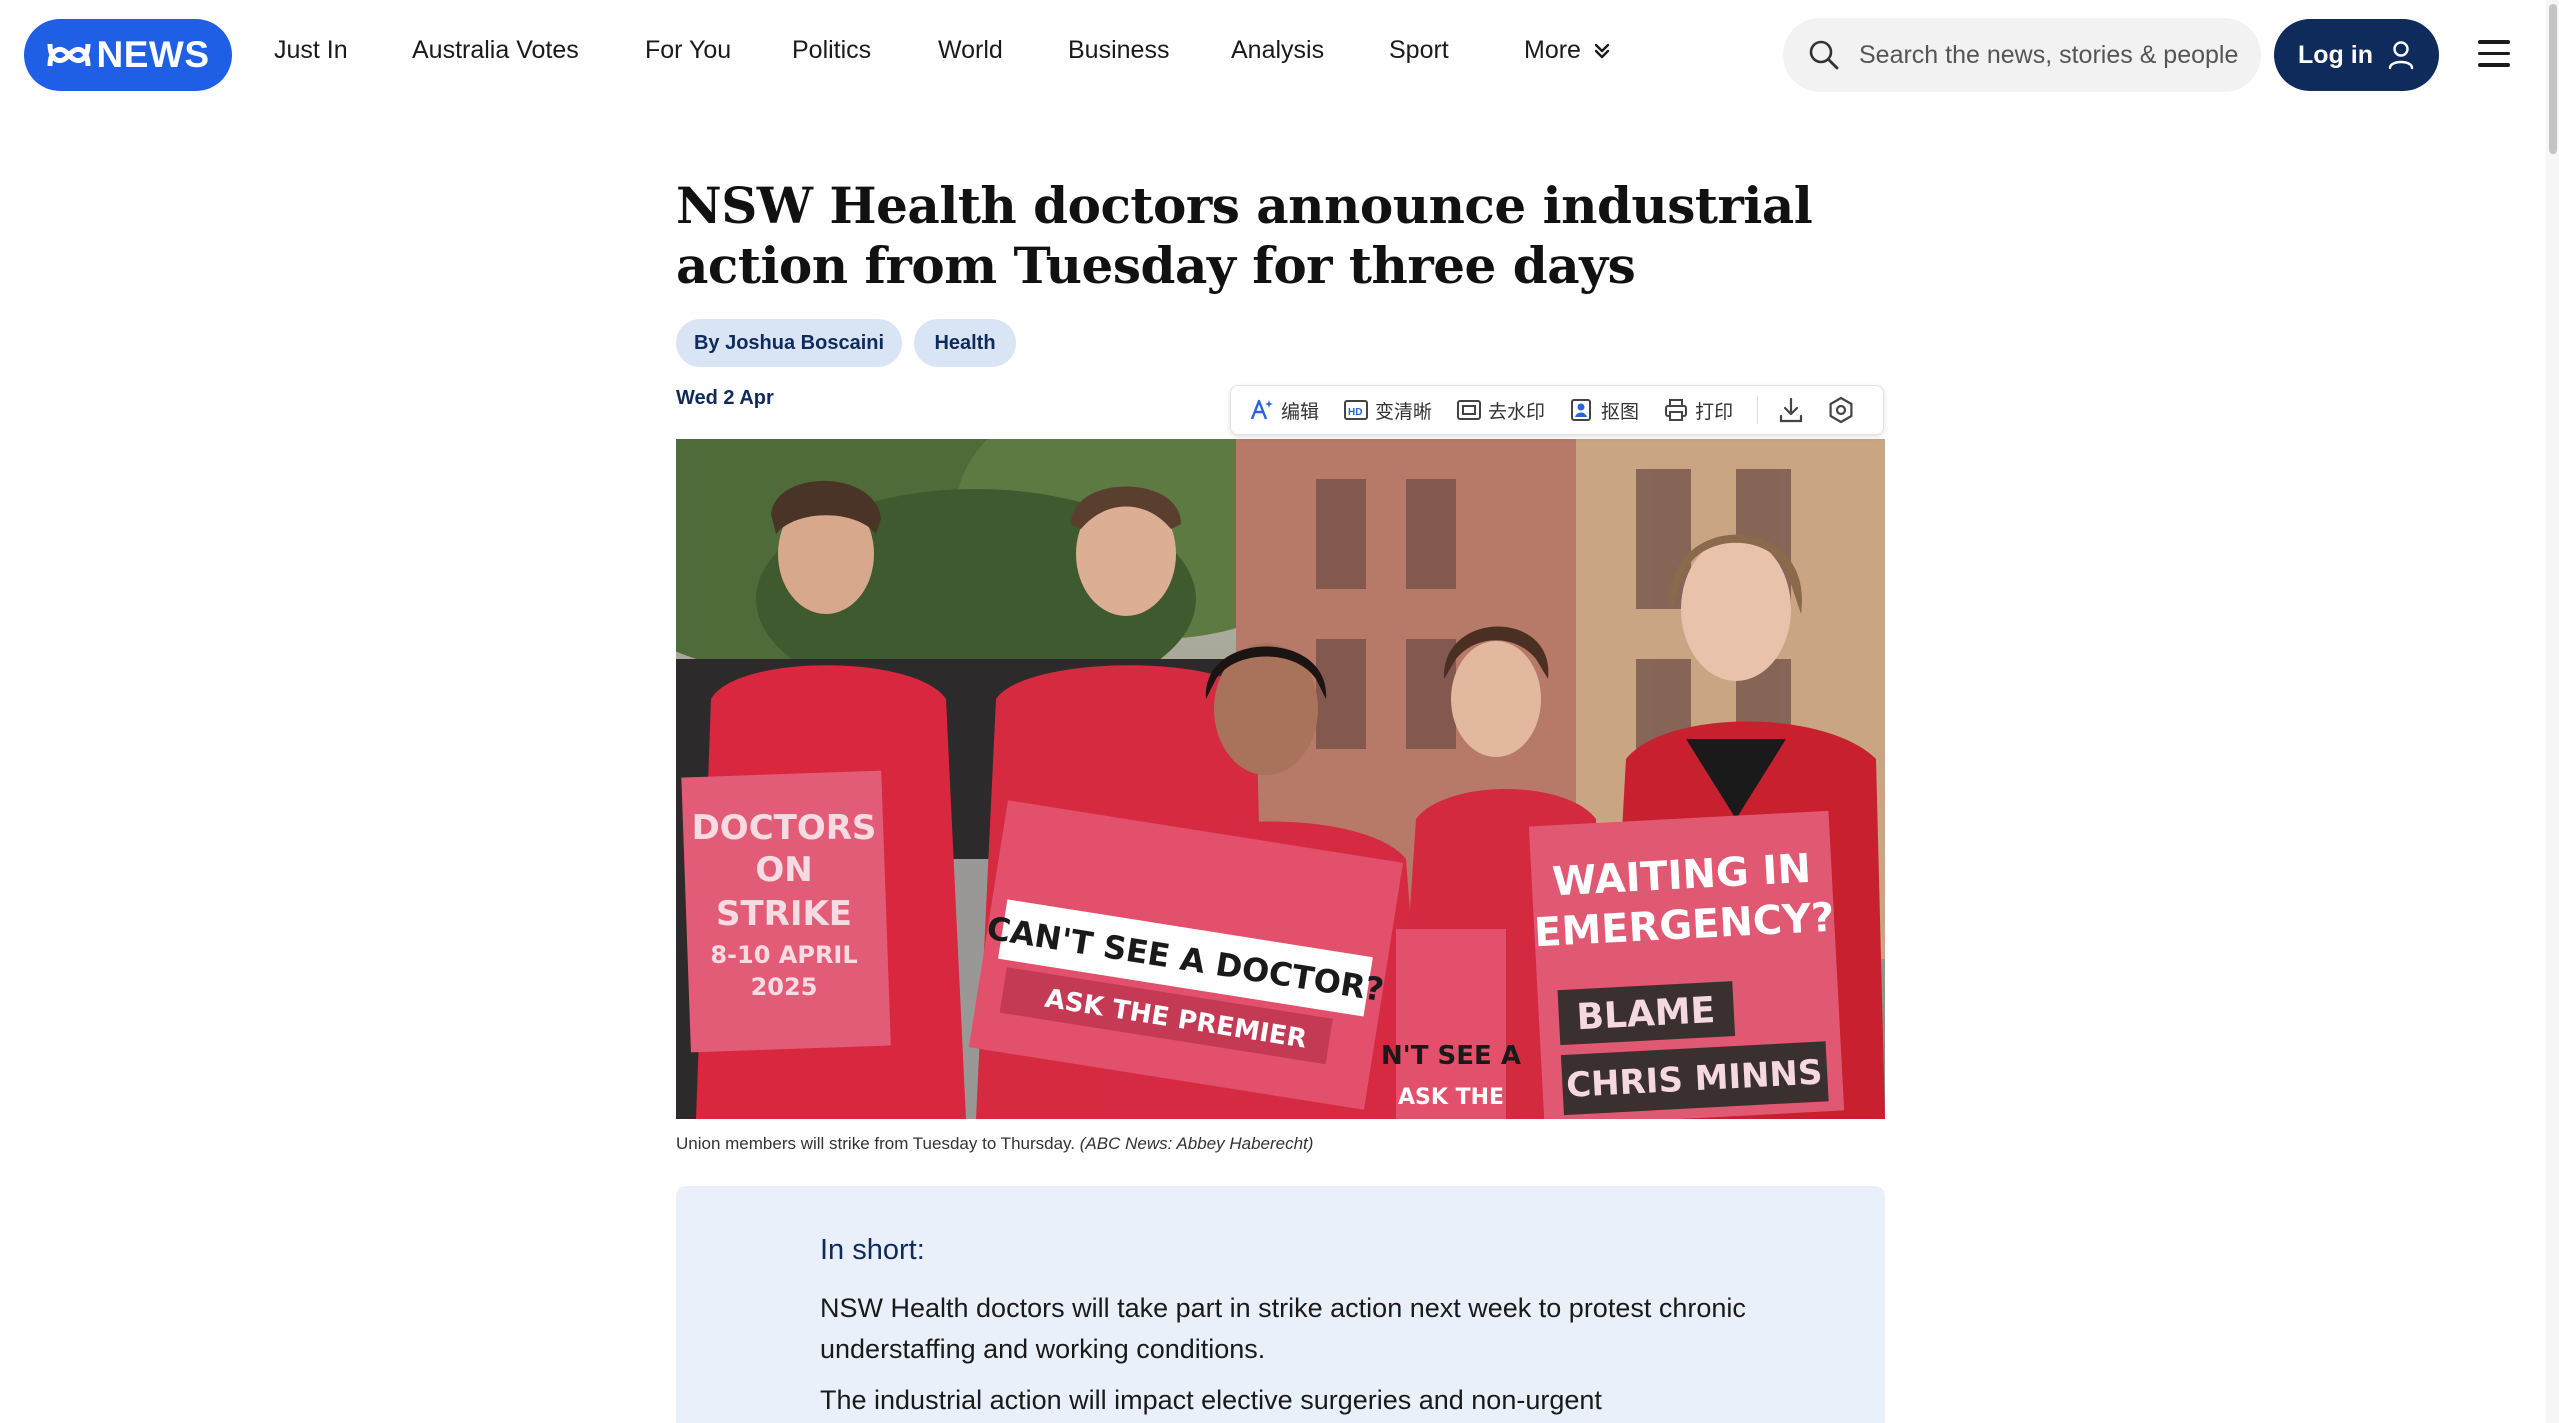 This screenshot has width=2559, height=1423. I want to click on menu-icon, so click(2494, 54).